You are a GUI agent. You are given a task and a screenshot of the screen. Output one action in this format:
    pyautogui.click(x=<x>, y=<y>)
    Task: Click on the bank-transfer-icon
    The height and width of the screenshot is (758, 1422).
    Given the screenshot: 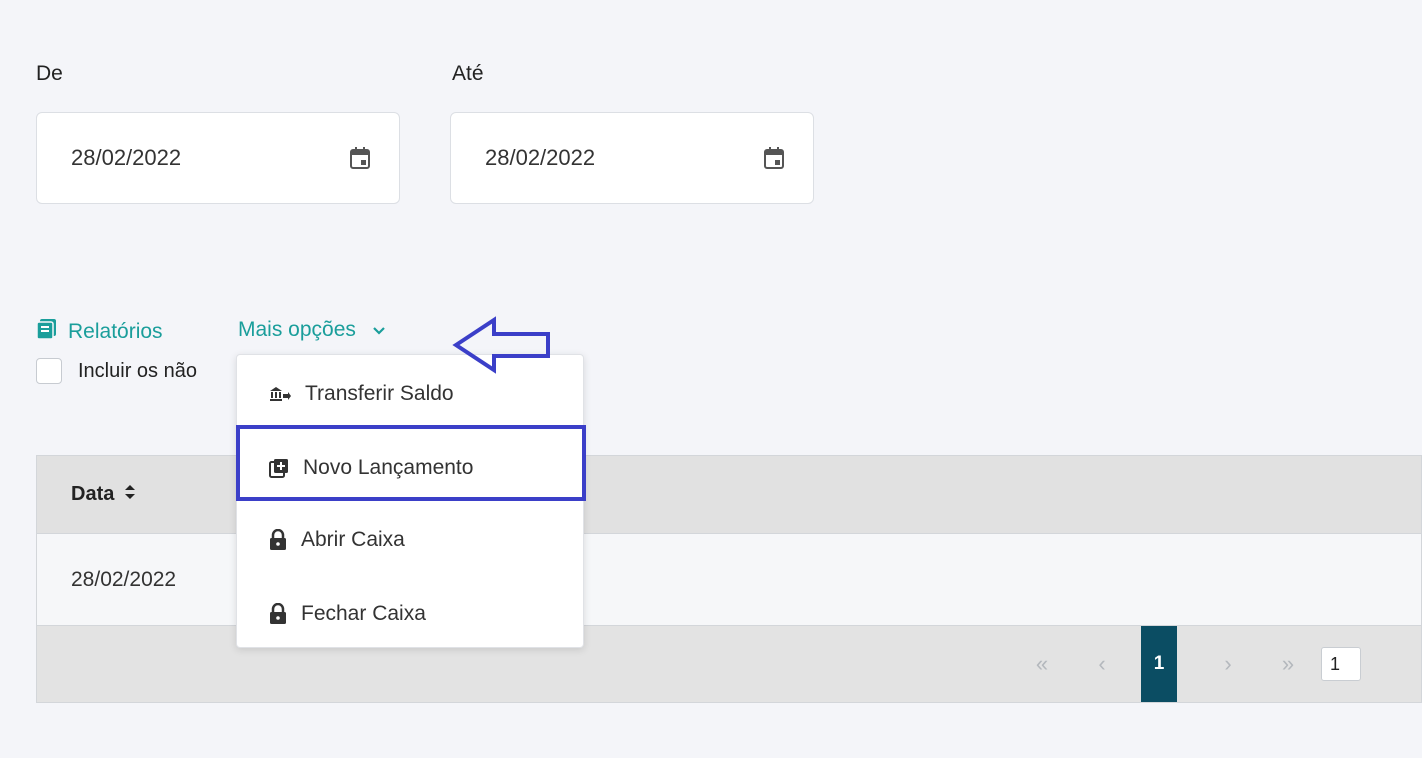 What is the action you would take?
    pyautogui.click(x=280, y=394)
    